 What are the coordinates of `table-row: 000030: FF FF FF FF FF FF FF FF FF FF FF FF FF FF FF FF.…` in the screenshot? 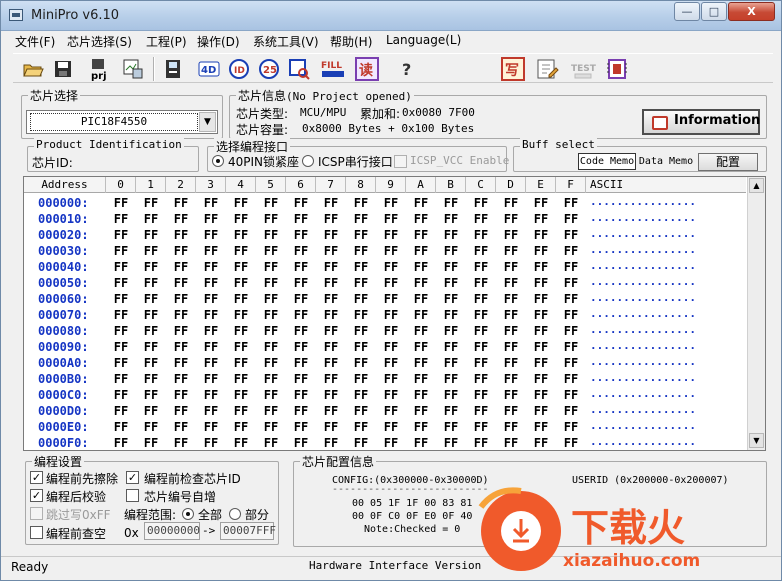 It's located at (385, 251).